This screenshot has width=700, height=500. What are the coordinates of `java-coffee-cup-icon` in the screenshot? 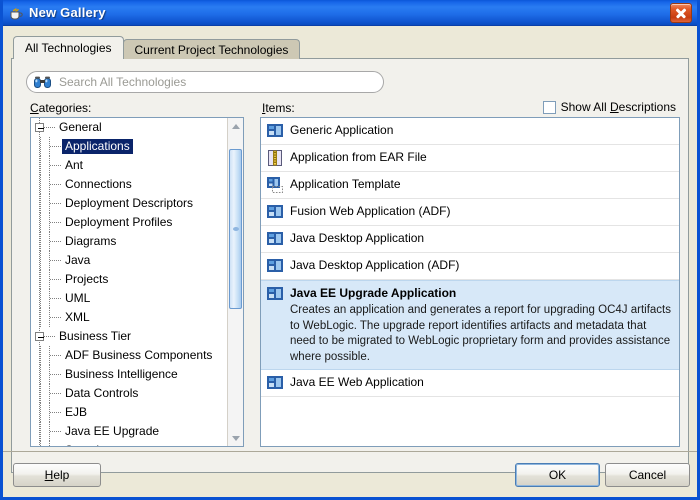 It's located at (16, 13).